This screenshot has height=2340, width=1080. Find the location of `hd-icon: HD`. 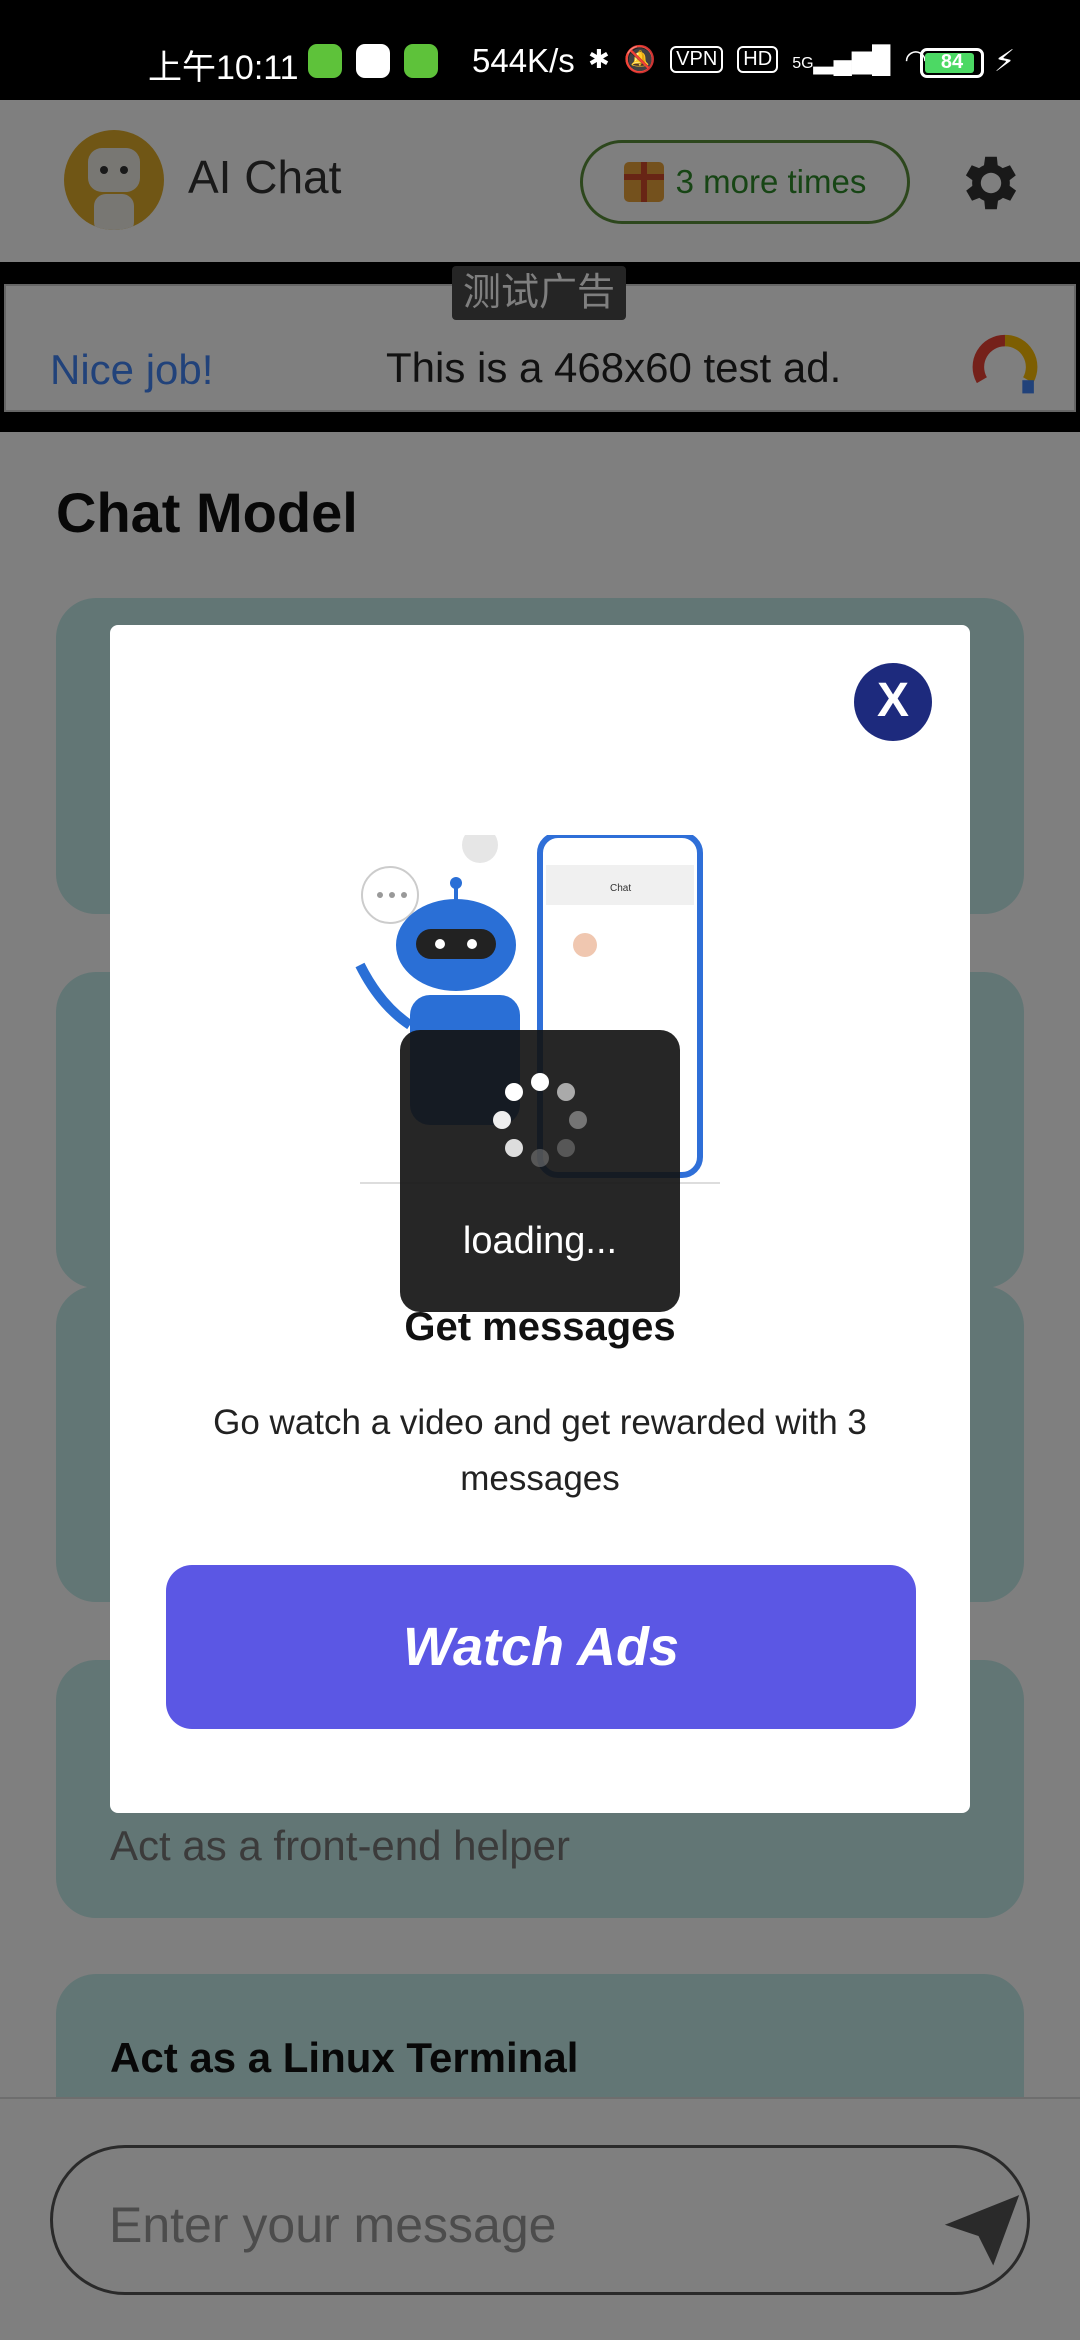

hd-icon: HD is located at coordinates (758, 59).